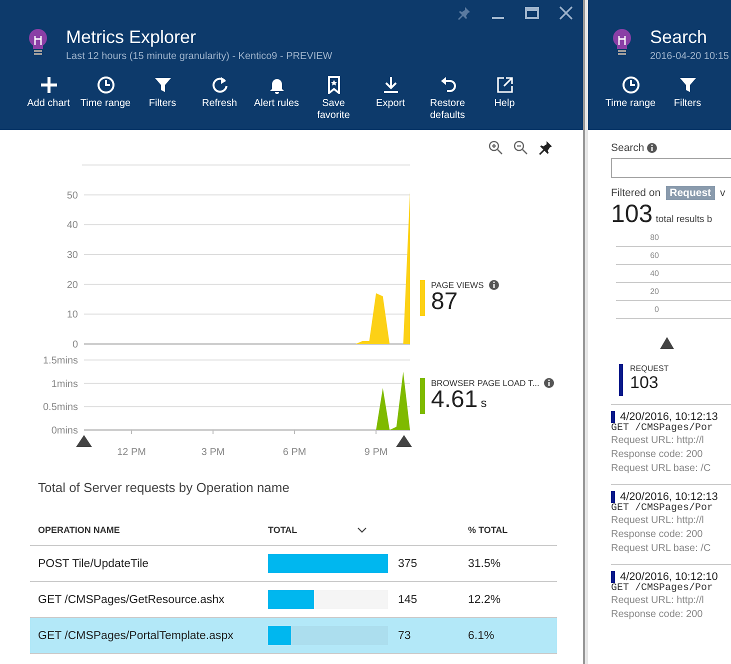 The height and width of the screenshot is (664, 731). What do you see at coordinates (219, 85) in the screenshot?
I see `refresh-icon` at bounding box center [219, 85].